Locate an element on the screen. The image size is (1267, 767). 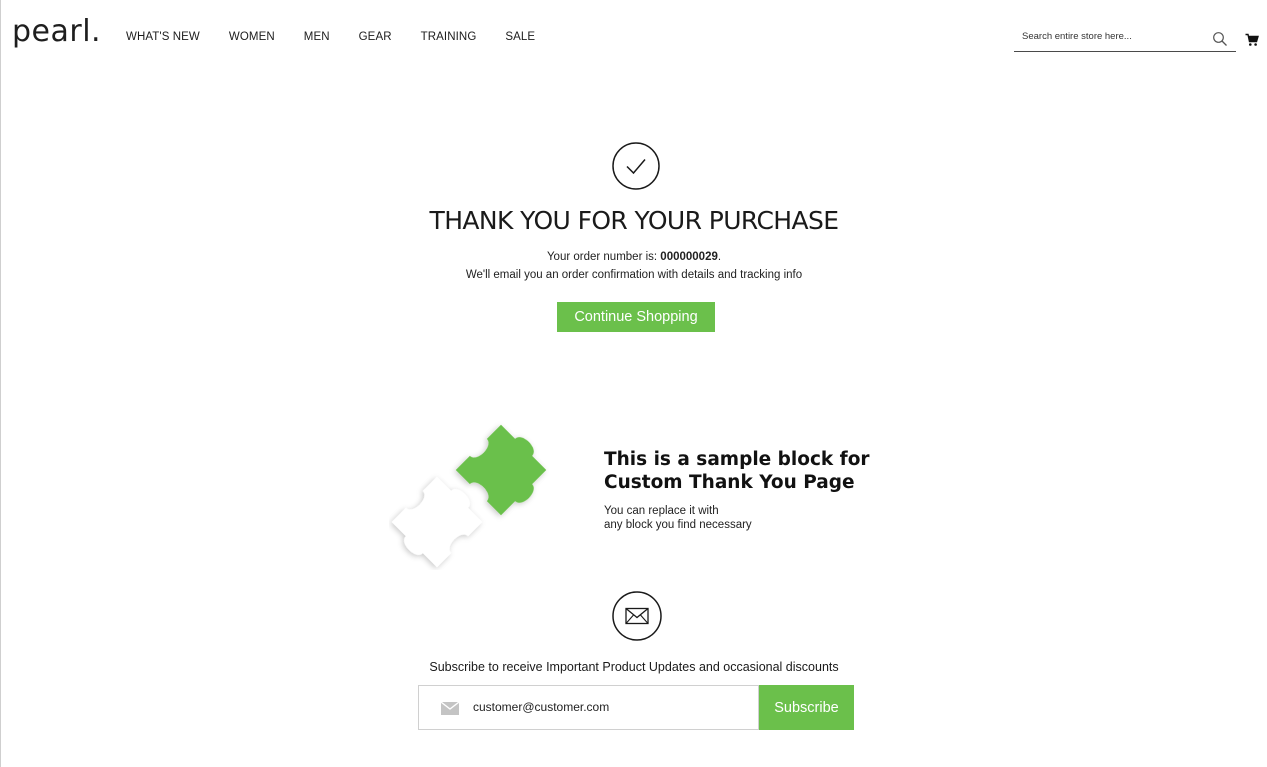
page-title: THANK YOU FOR YOUR PURCHASE is located at coordinates (634, 220).